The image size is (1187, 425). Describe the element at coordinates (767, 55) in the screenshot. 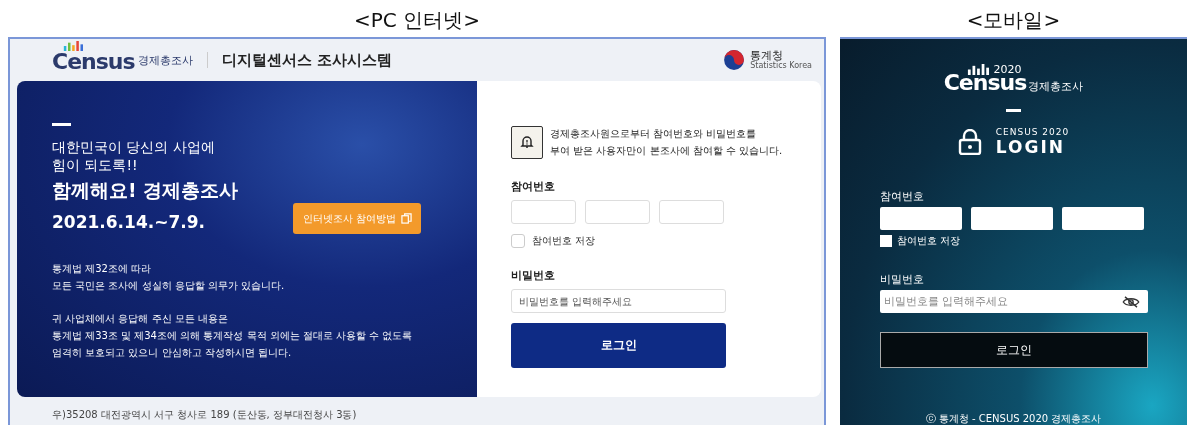

I see `agency-name: 통계청` at that location.